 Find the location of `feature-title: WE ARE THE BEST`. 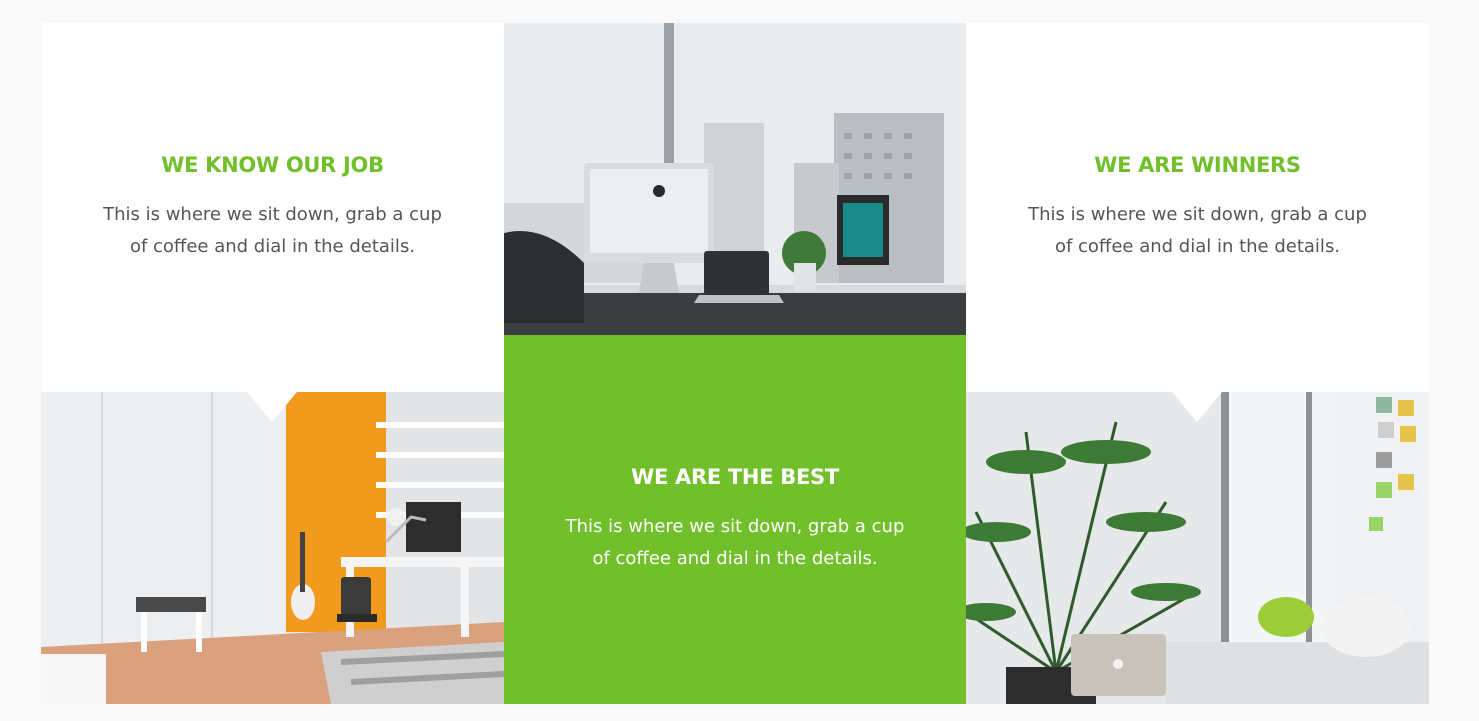

feature-title: WE ARE THE BEST is located at coordinates (735, 476).